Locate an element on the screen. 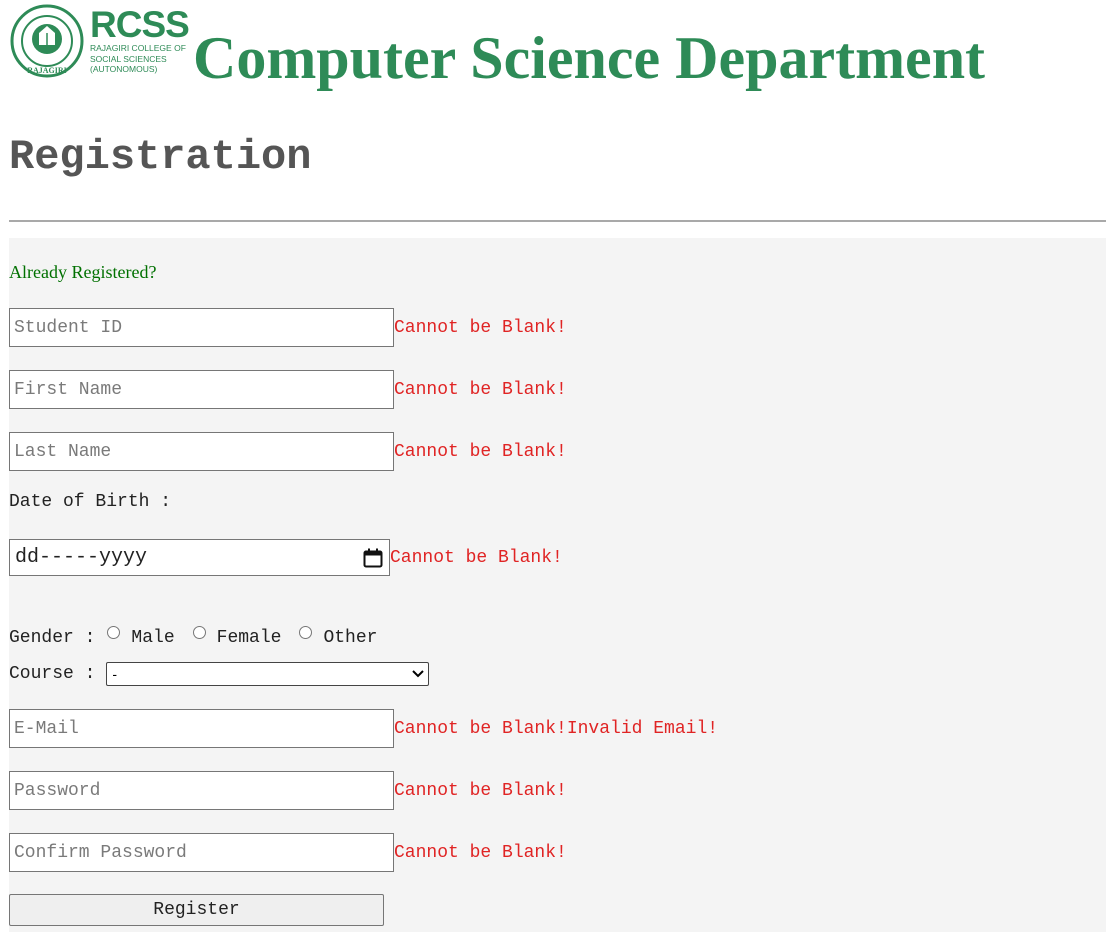 This screenshot has height=932, width=1106. gender-female-label: Female is located at coordinates (249, 638).